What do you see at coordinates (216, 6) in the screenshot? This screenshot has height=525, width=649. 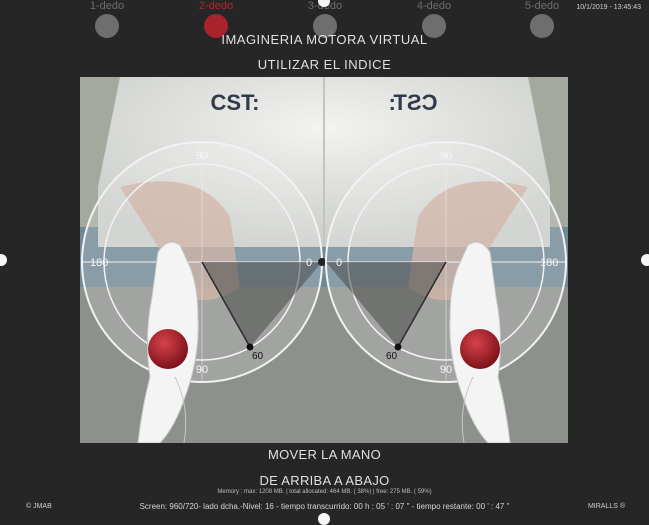 I see `finger-2-label: 2-dedo` at bounding box center [216, 6].